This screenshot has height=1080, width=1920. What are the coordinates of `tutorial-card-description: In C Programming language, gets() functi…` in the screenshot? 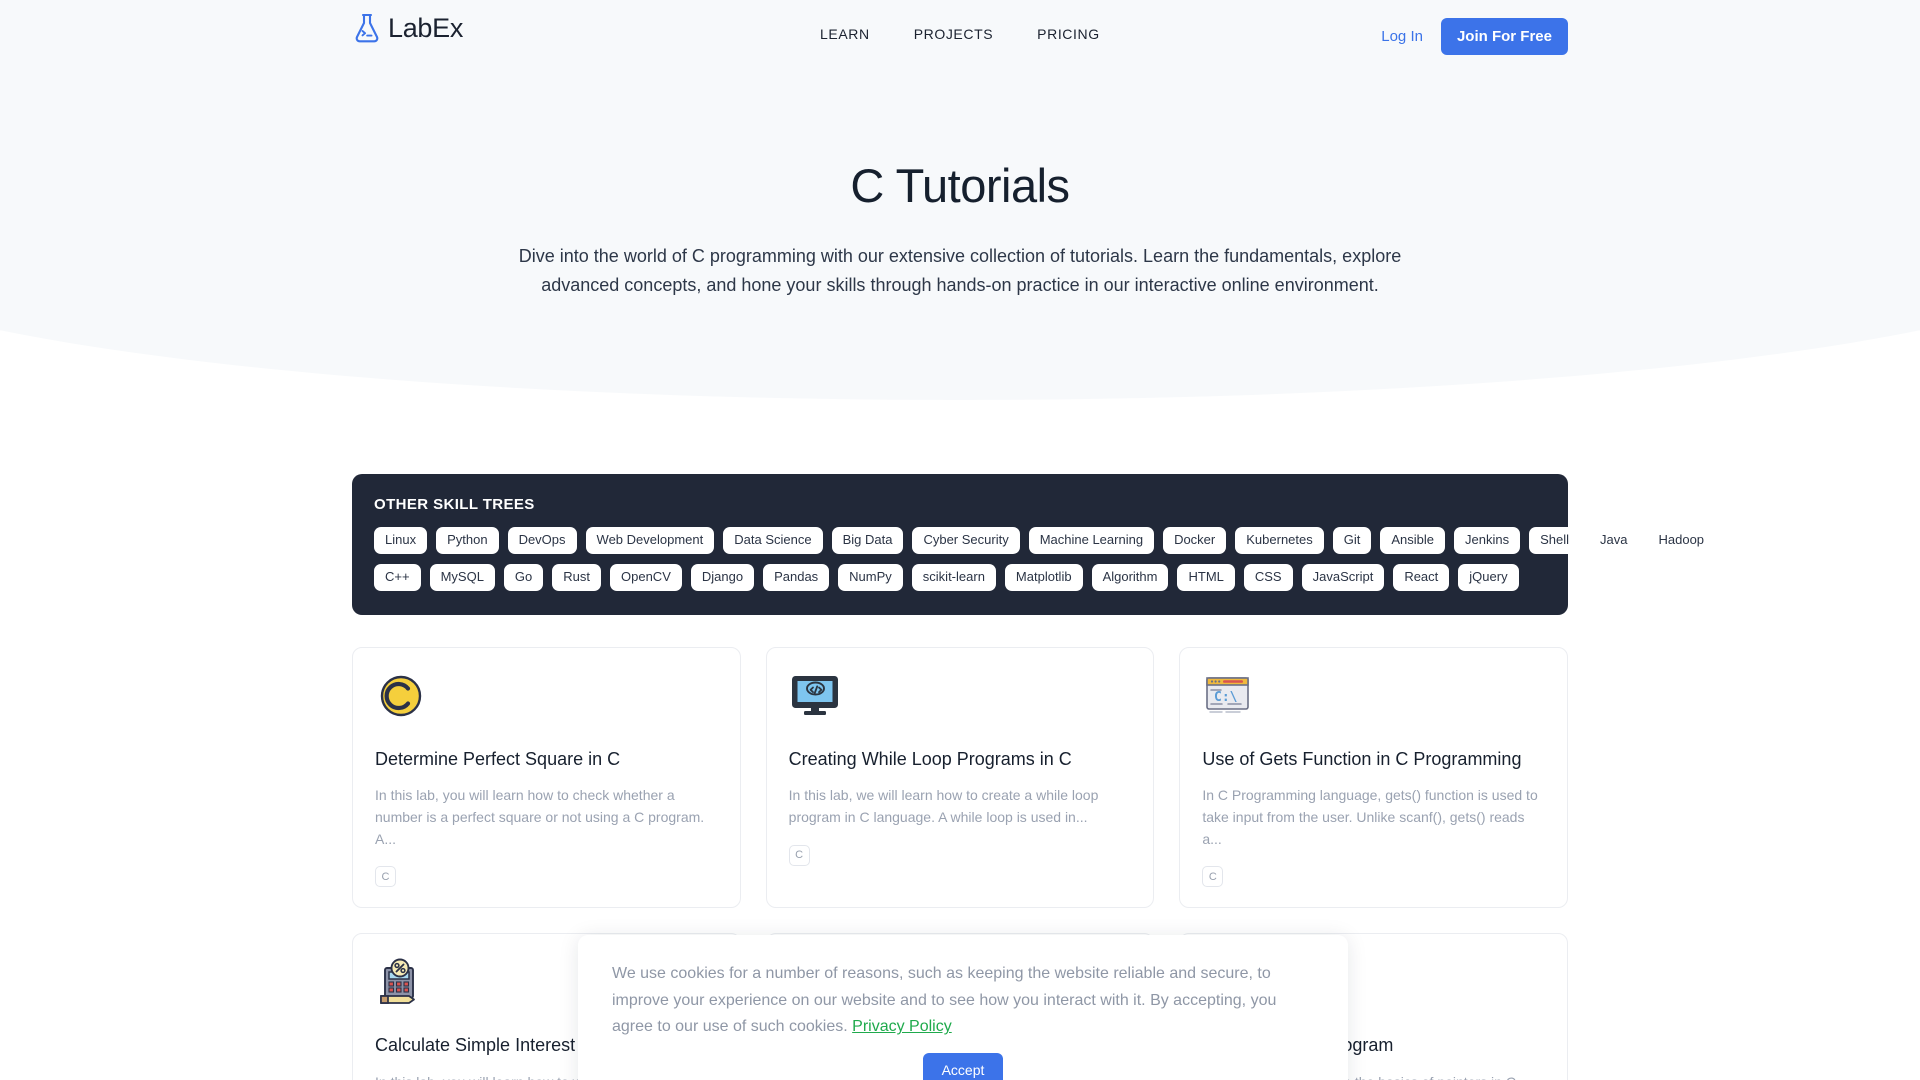 It's located at (1370, 817).